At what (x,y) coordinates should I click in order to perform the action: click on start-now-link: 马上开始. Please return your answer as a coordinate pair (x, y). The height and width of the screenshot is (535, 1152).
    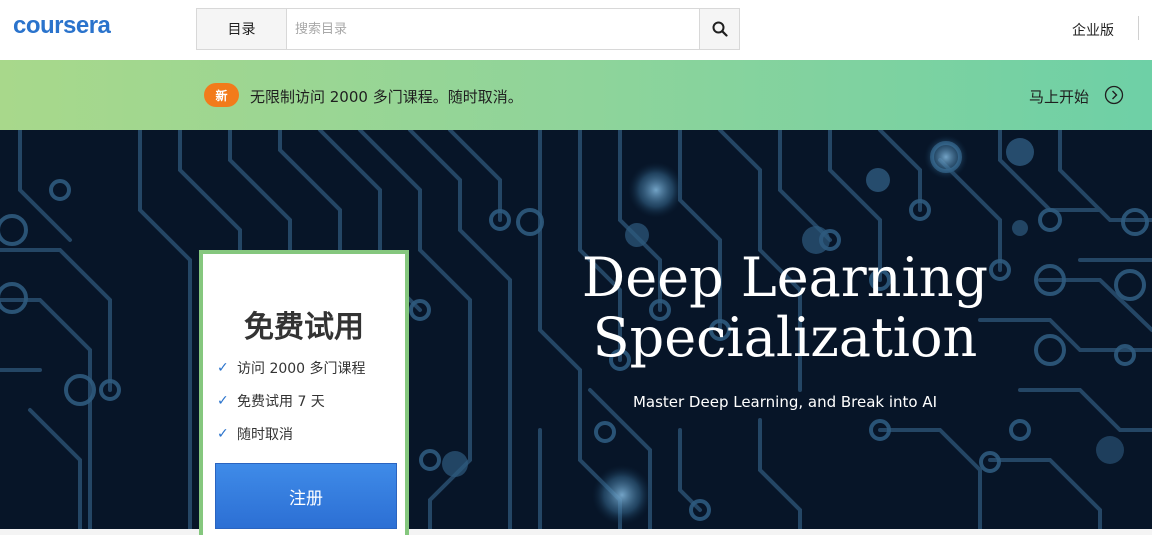
    Looking at the image, I should click on (1059, 96).